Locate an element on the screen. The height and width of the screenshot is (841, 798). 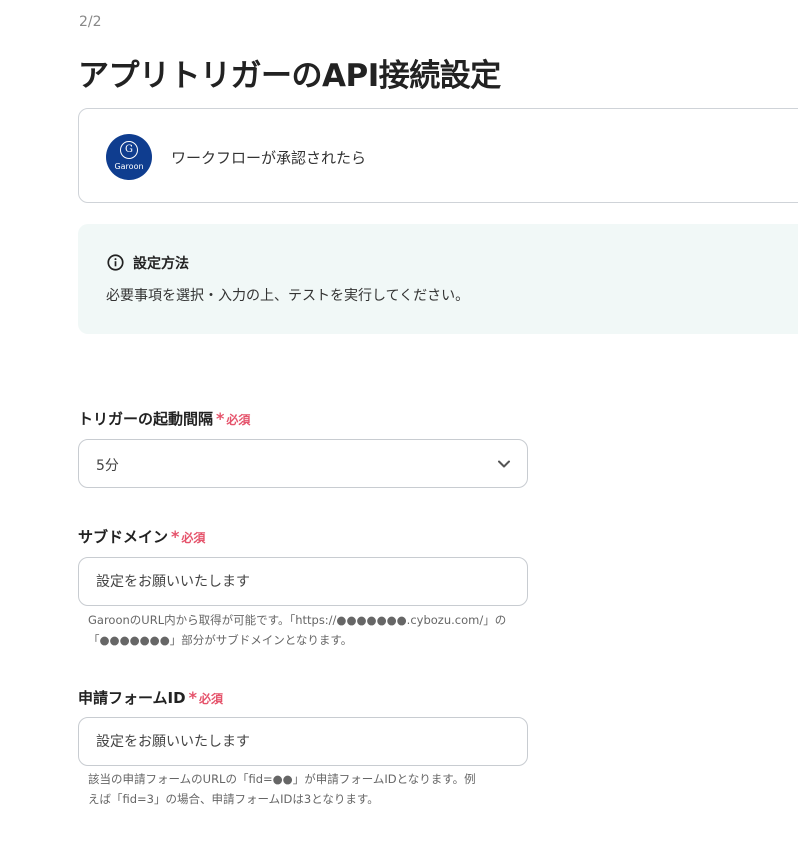
info-icon is located at coordinates (115, 262).